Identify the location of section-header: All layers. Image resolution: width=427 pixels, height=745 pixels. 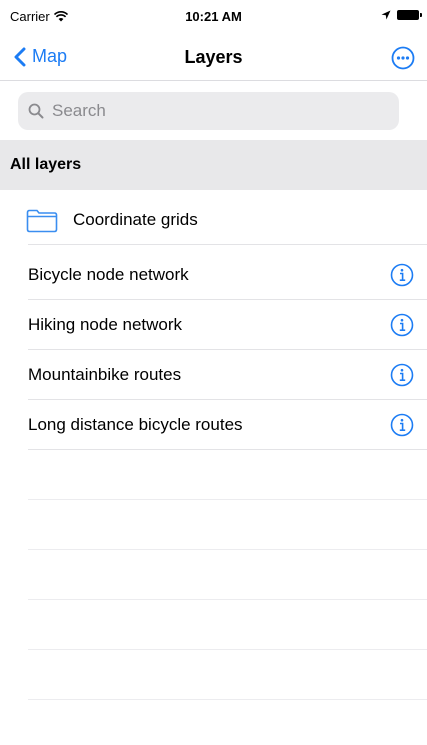
(213, 165).